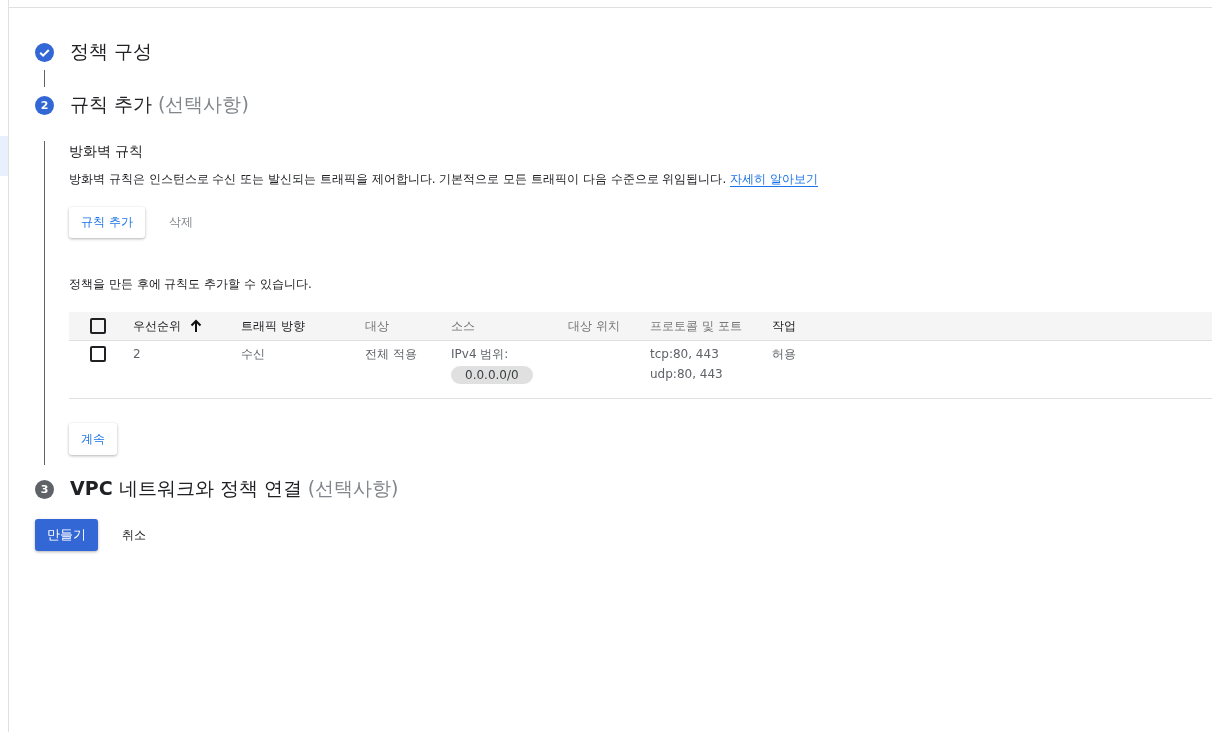 The width and height of the screenshot is (1212, 732). Describe the element at coordinates (391, 354) in the screenshot. I see `table-cell: 전체 적용` at that location.